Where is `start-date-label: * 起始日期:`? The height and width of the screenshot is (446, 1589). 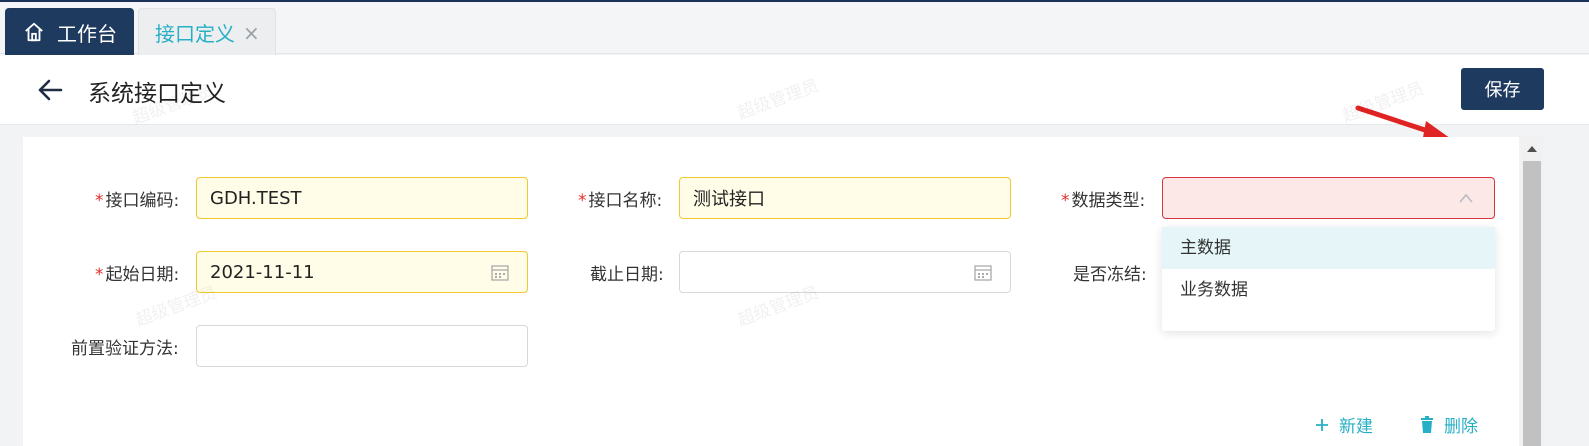
start-date-label: * 起始日期: is located at coordinates (137, 275).